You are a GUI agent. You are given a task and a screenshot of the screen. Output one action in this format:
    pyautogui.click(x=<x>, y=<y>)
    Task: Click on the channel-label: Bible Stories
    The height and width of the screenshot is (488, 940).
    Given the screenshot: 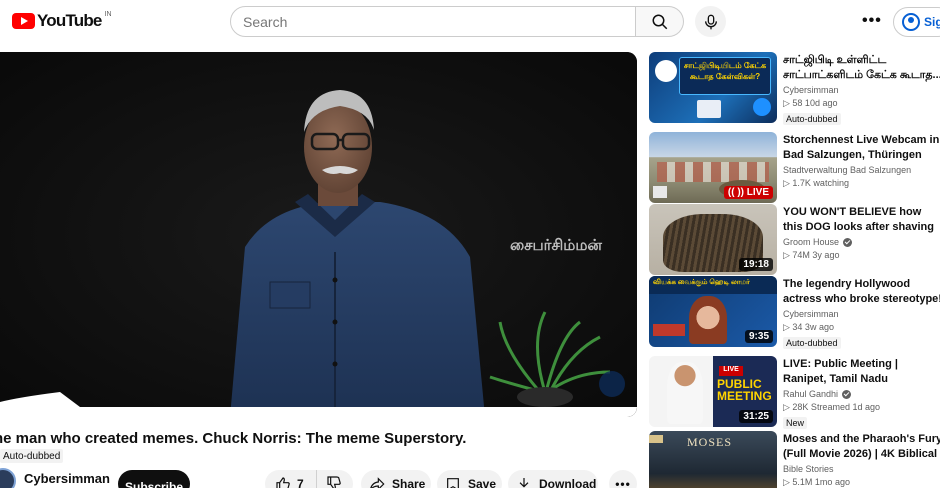 What is the action you would take?
    pyautogui.click(x=808, y=469)
    